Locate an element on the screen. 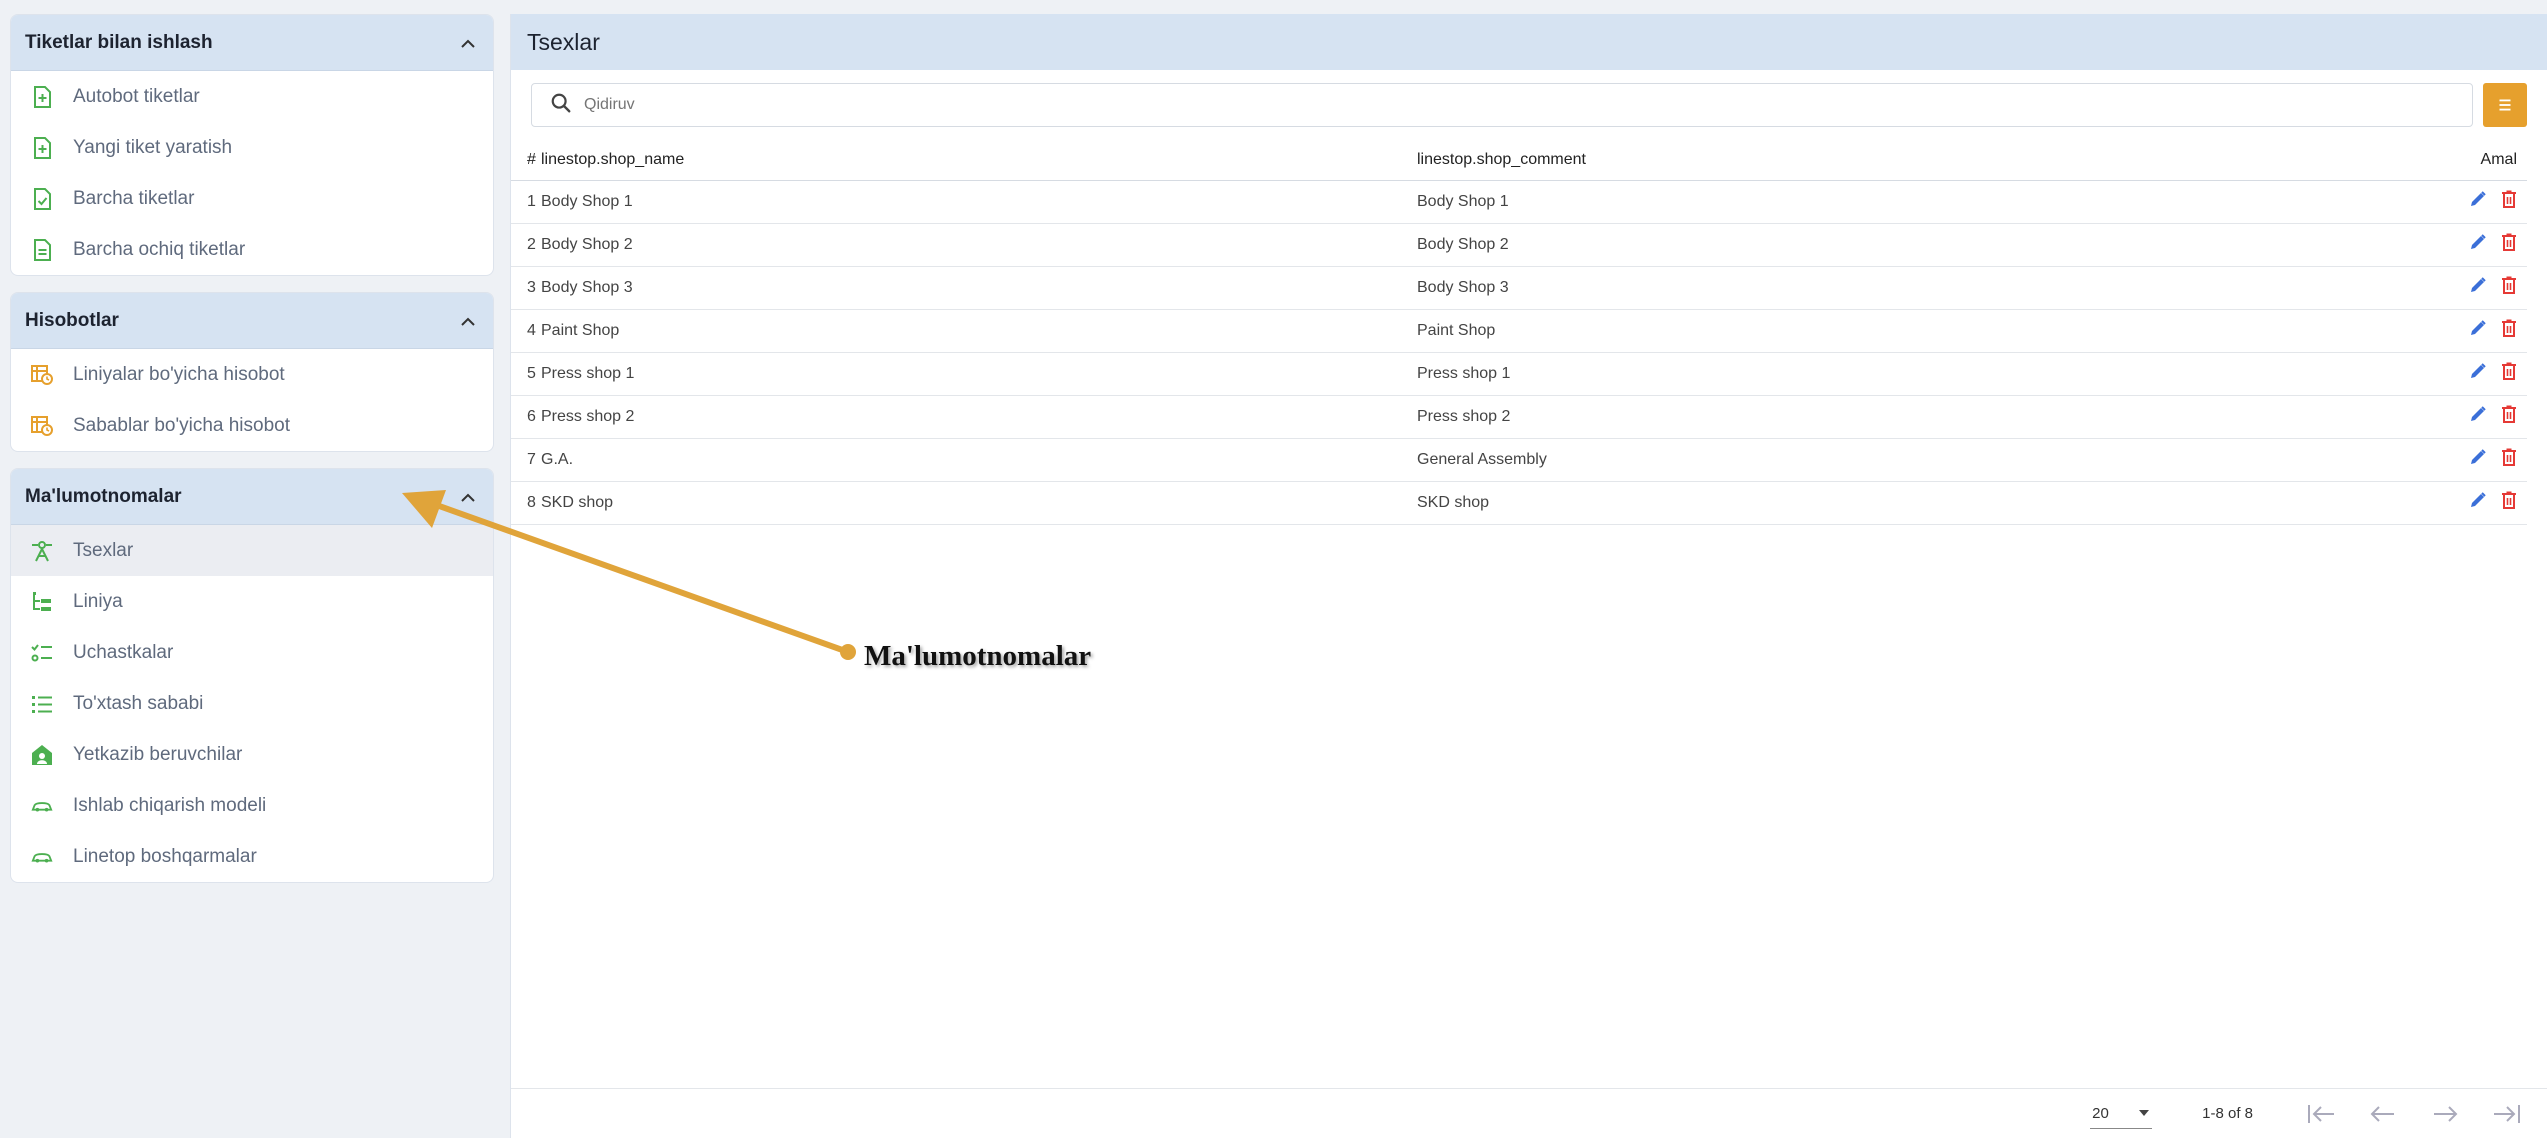 This screenshot has width=2547, height=1138. page-title: Tsexlar is located at coordinates (1529, 42).